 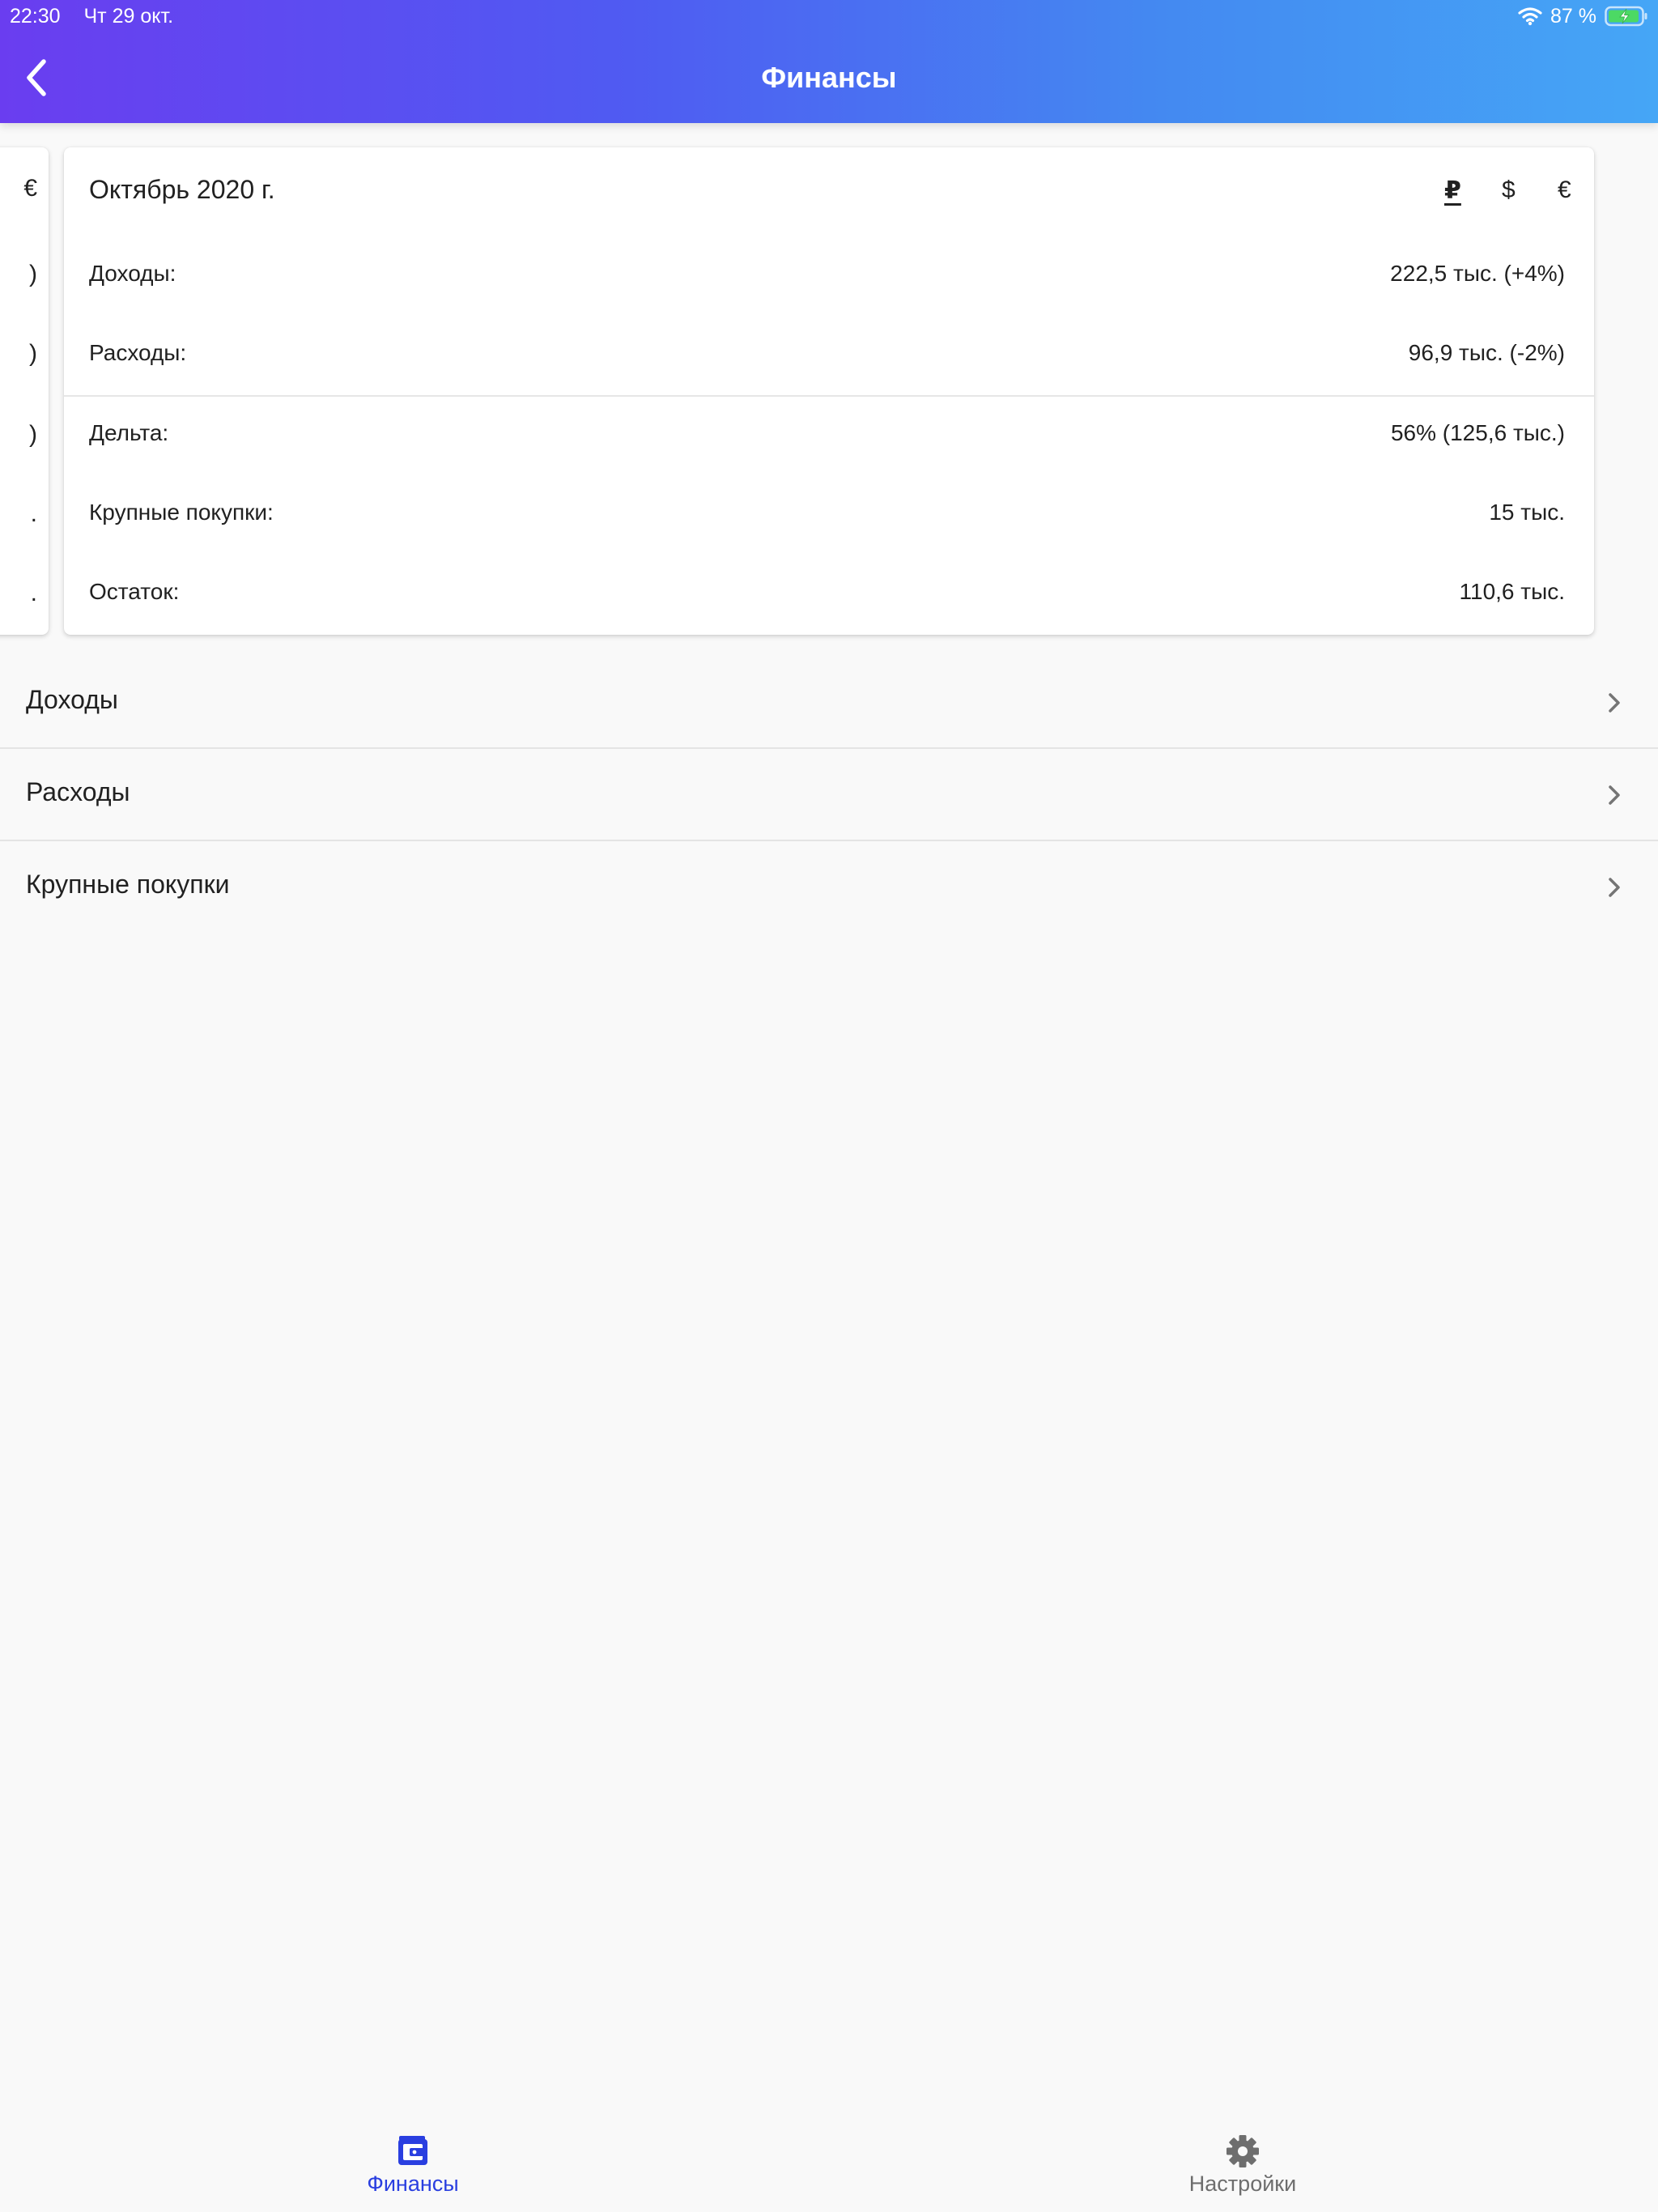 What do you see at coordinates (1452, 191) in the screenshot?
I see `currency-rub-button: ₽` at bounding box center [1452, 191].